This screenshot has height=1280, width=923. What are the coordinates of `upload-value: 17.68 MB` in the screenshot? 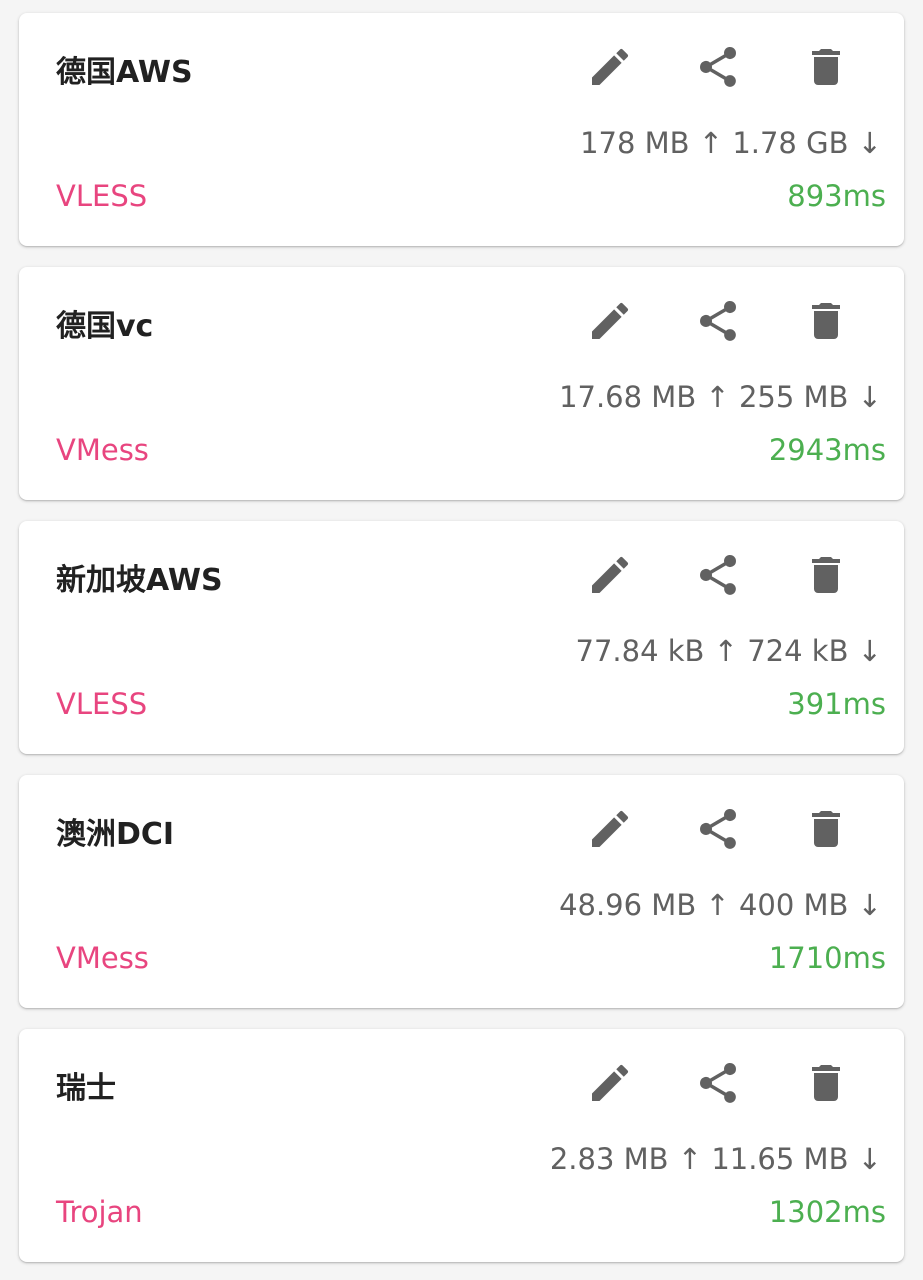 It's located at (628, 397).